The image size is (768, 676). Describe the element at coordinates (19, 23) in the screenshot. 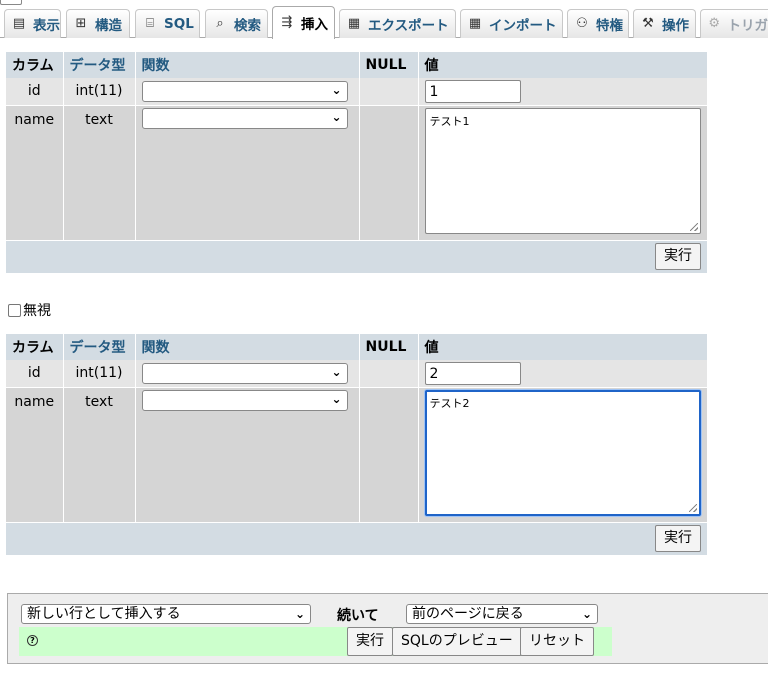

I see `browse-icon: ▤` at that location.